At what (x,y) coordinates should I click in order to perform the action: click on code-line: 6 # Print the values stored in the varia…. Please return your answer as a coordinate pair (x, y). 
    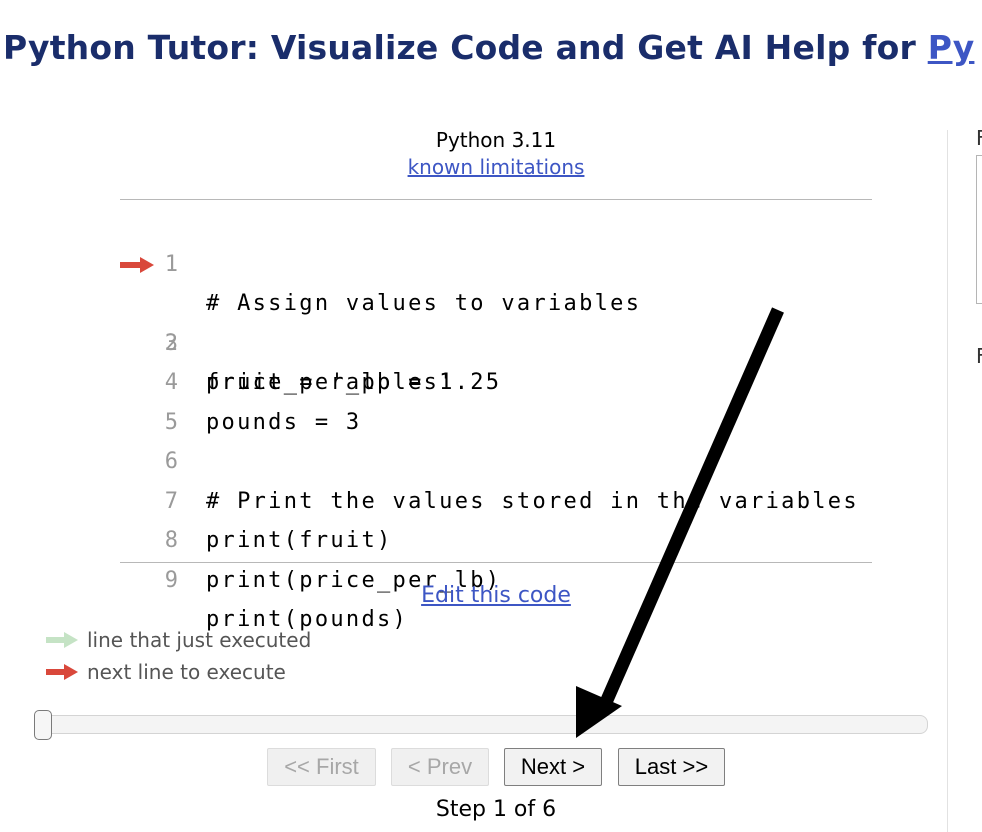
    Looking at the image, I should click on (496, 458).